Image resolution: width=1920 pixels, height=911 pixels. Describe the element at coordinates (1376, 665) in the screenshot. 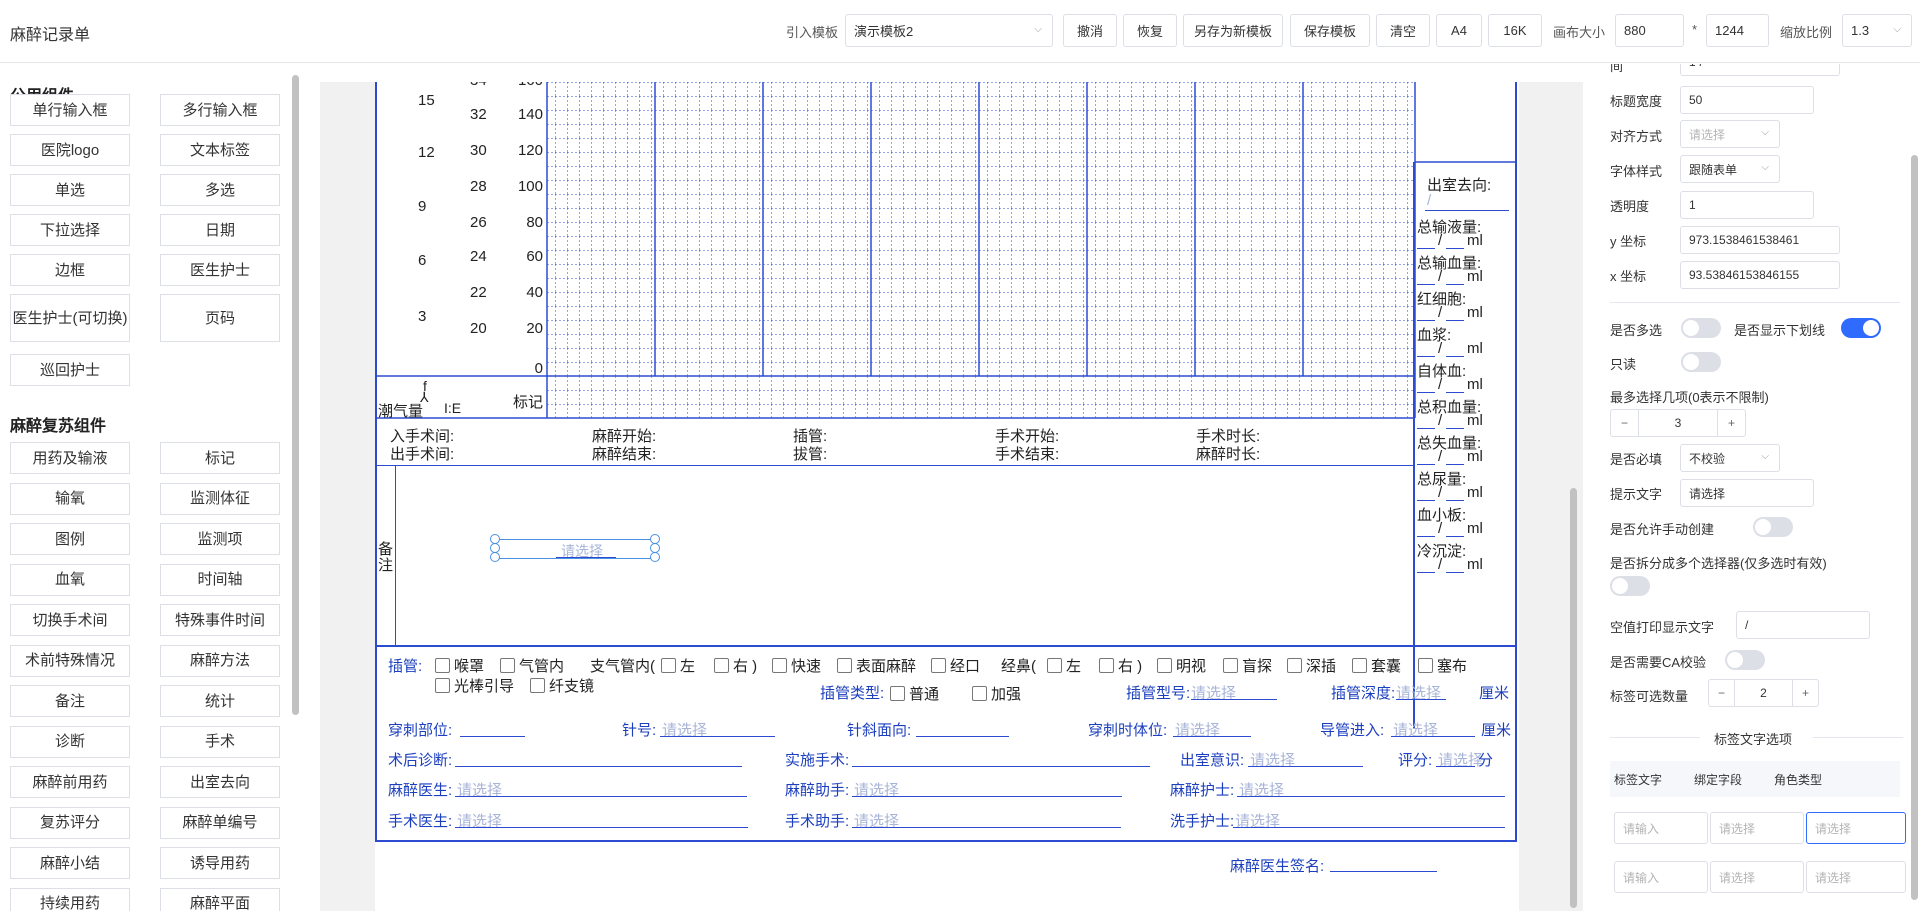

I see `intubation-option: 套囊` at that location.